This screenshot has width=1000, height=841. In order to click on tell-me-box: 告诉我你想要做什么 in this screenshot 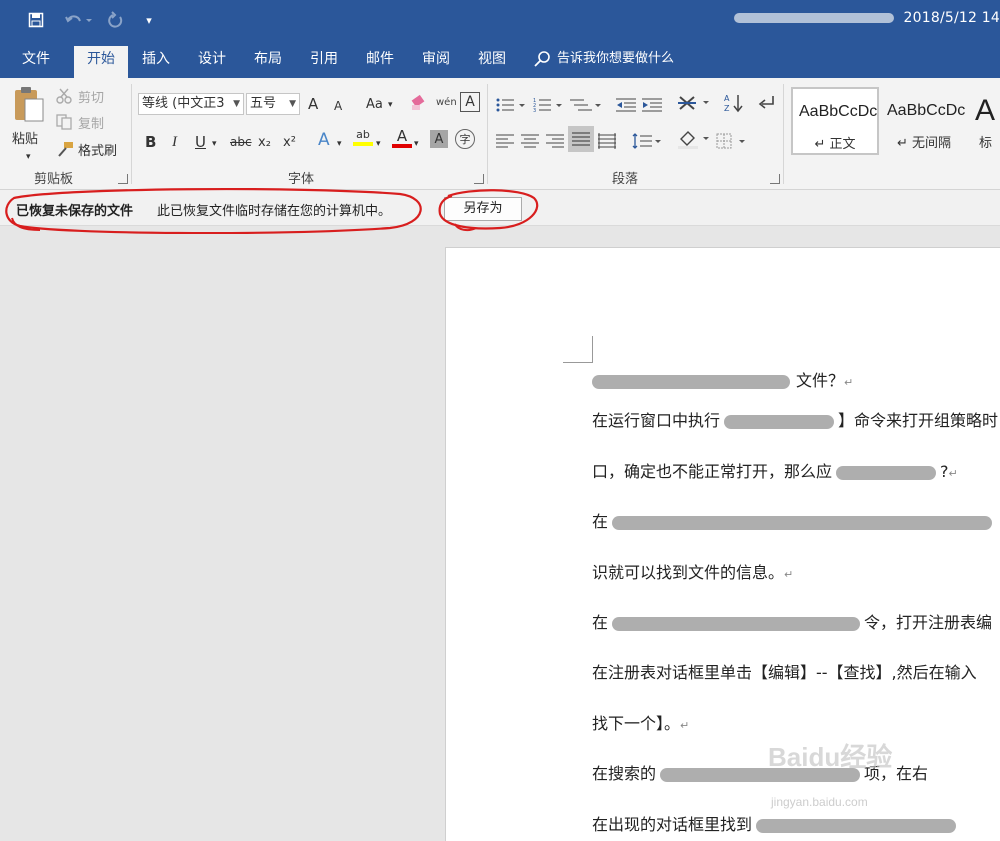, I will do `click(603, 59)`.